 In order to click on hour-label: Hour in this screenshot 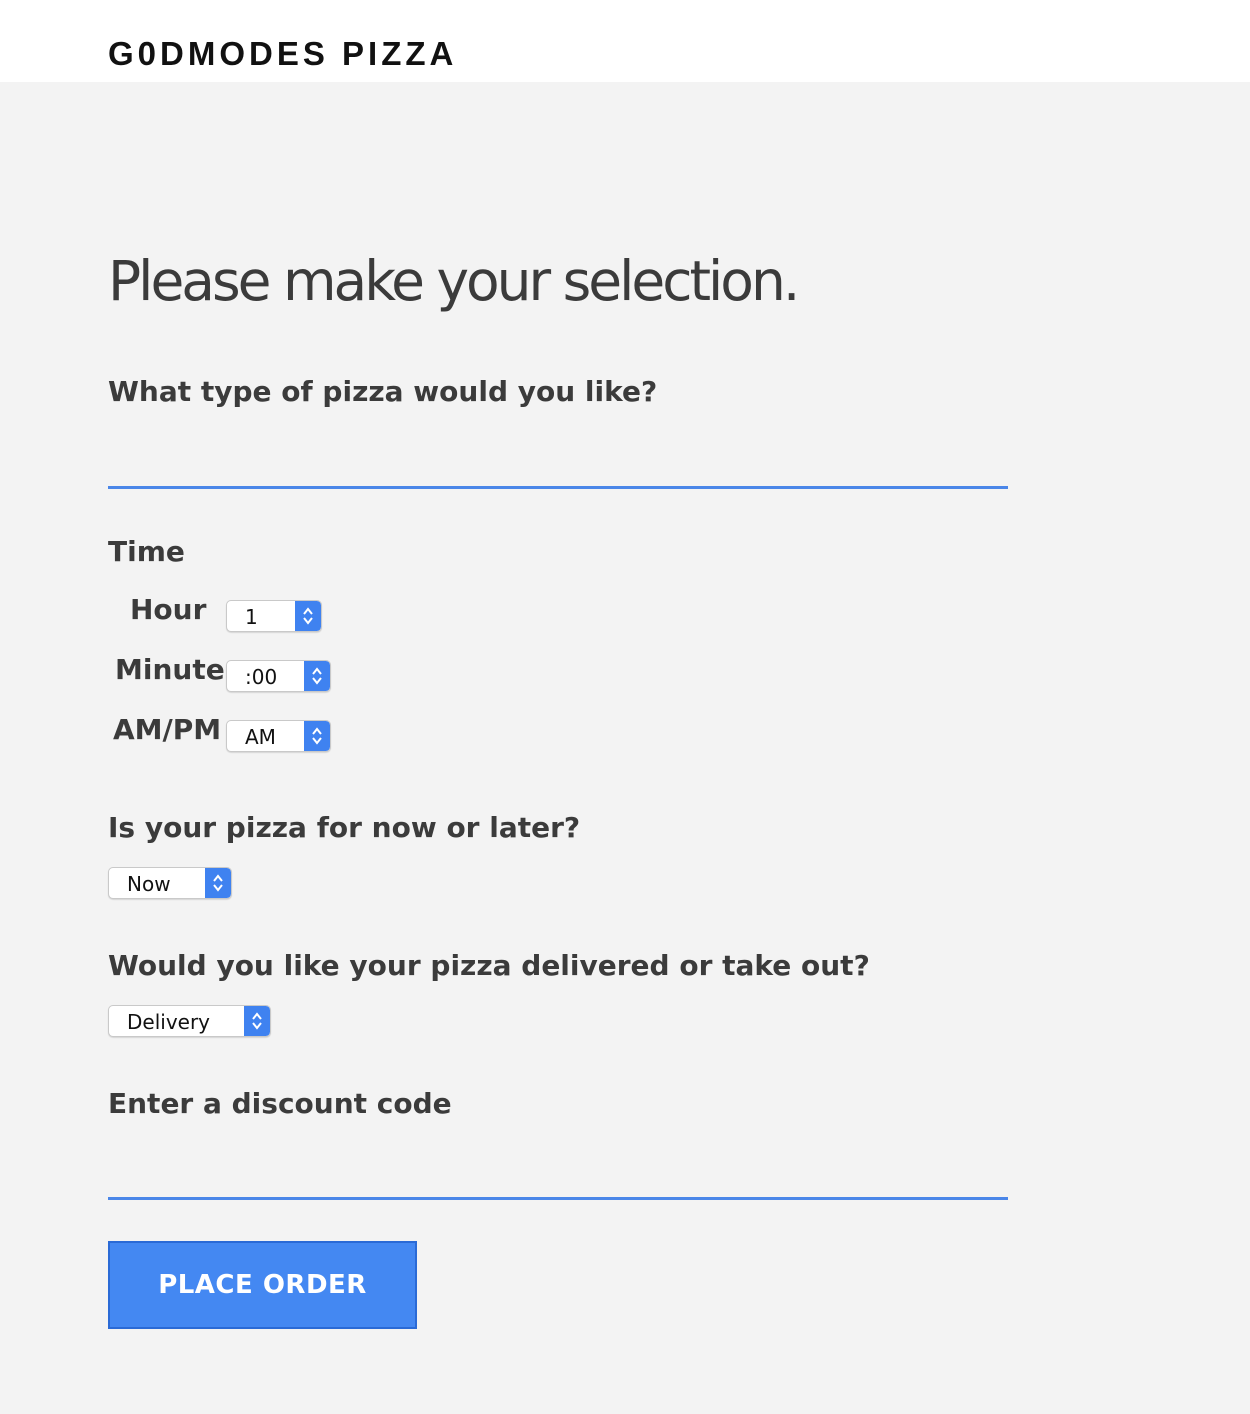, I will do `click(168, 609)`.